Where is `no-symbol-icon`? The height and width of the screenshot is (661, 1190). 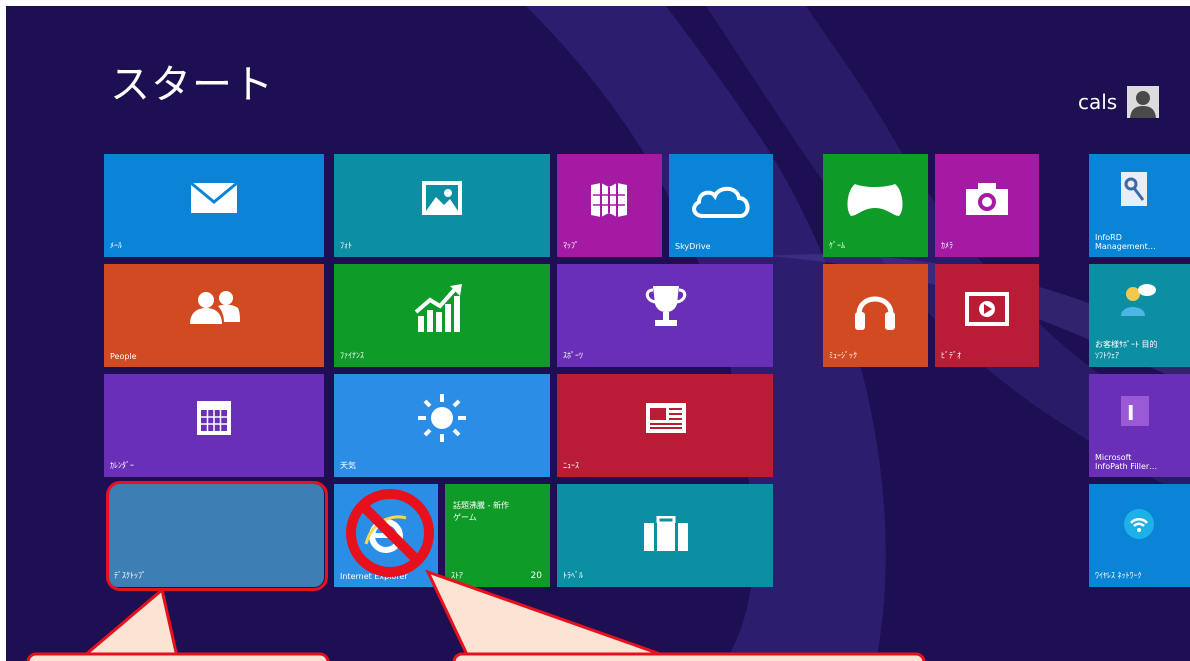
no-symbol-icon is located at coordinates (390, 533).